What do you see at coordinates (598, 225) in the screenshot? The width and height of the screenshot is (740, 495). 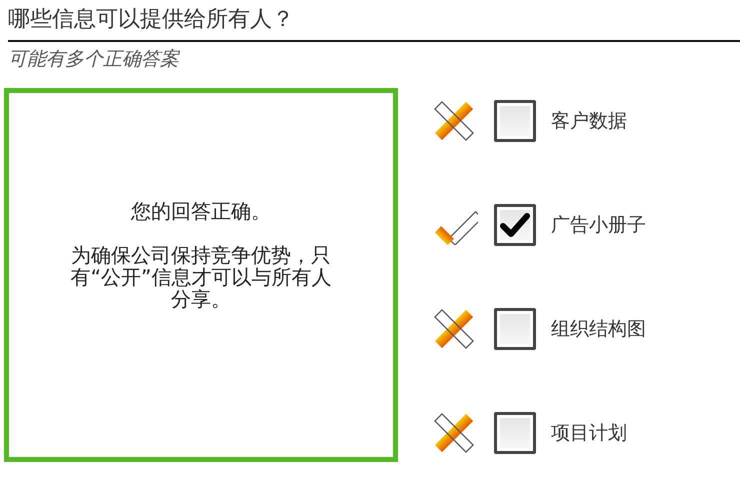 I see `option-label: 广告小册子` at bounding box center [598, 225].